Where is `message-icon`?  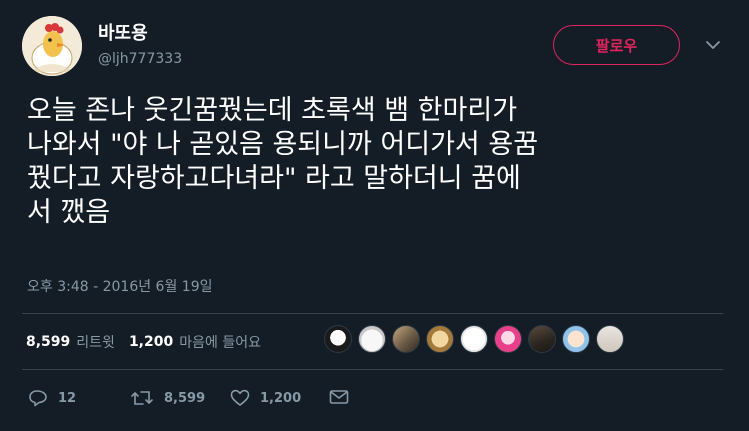 message-icon is located at coordinates (339, 397).